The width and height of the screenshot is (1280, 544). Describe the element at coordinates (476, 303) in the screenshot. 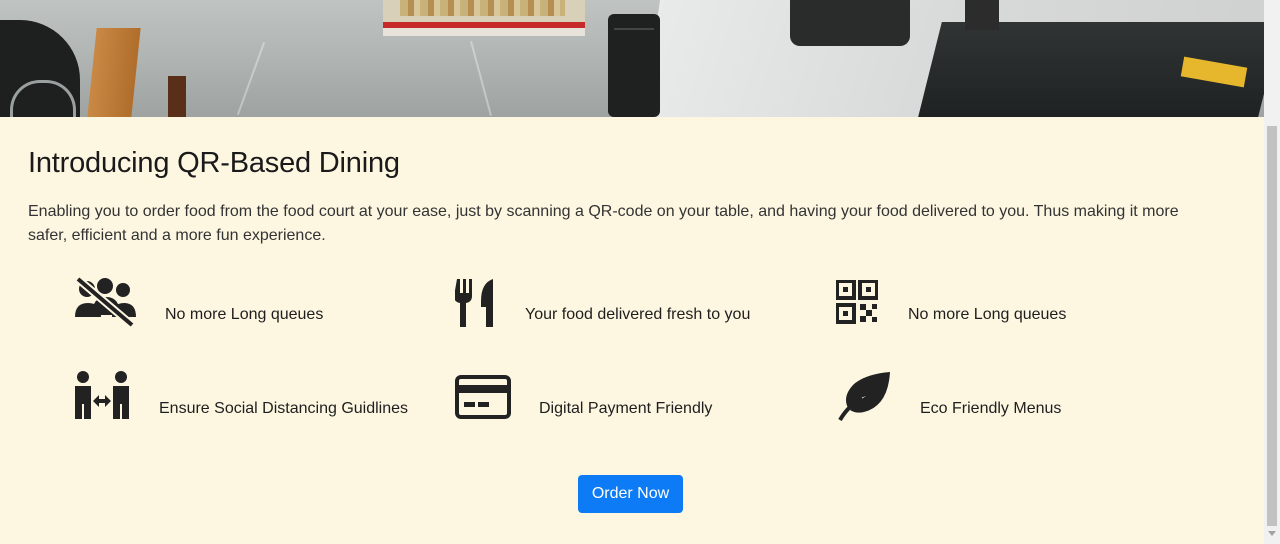

I see `utensils-icon` at that location.